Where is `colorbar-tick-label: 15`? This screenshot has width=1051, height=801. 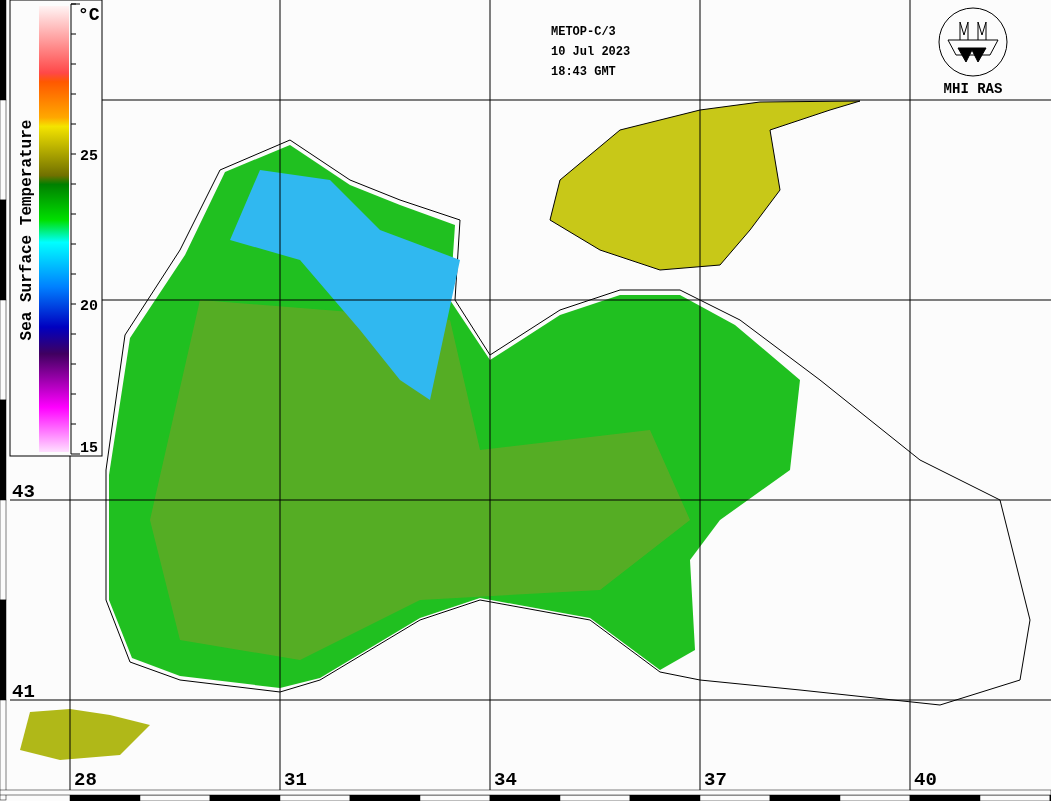
colorbar-tick-label: 15 is located at coordinates (89, 448).